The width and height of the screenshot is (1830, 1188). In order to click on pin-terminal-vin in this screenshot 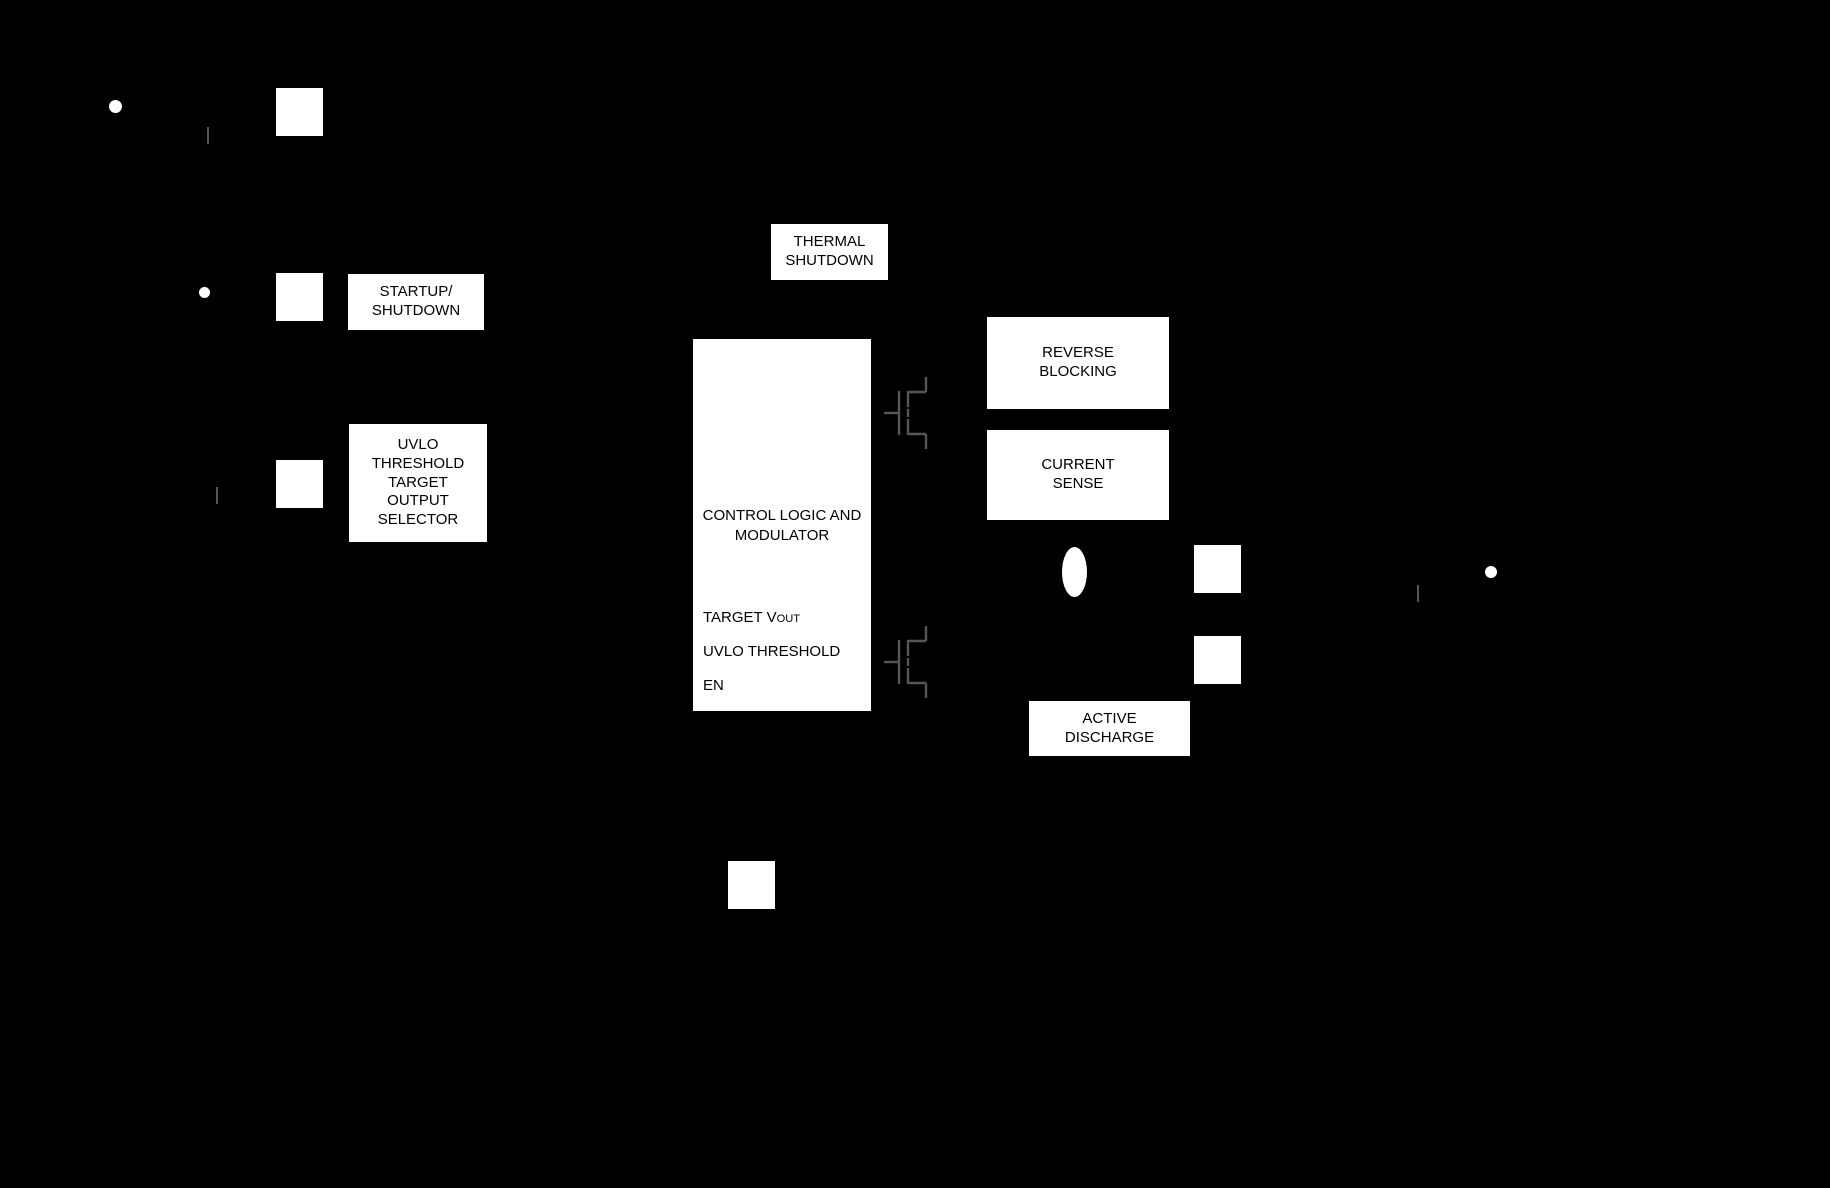, I will do `click(115, 106)`.